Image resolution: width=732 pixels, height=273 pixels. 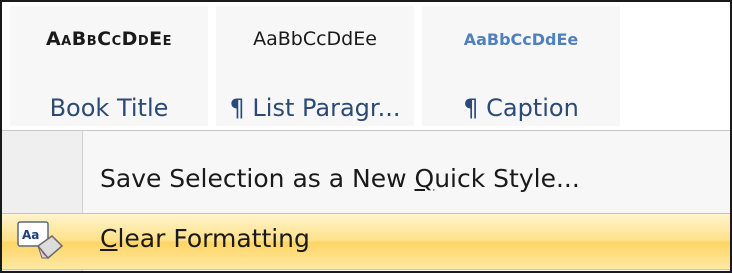 I want to click on svg-text: Aa, so click(x=30, y=235).